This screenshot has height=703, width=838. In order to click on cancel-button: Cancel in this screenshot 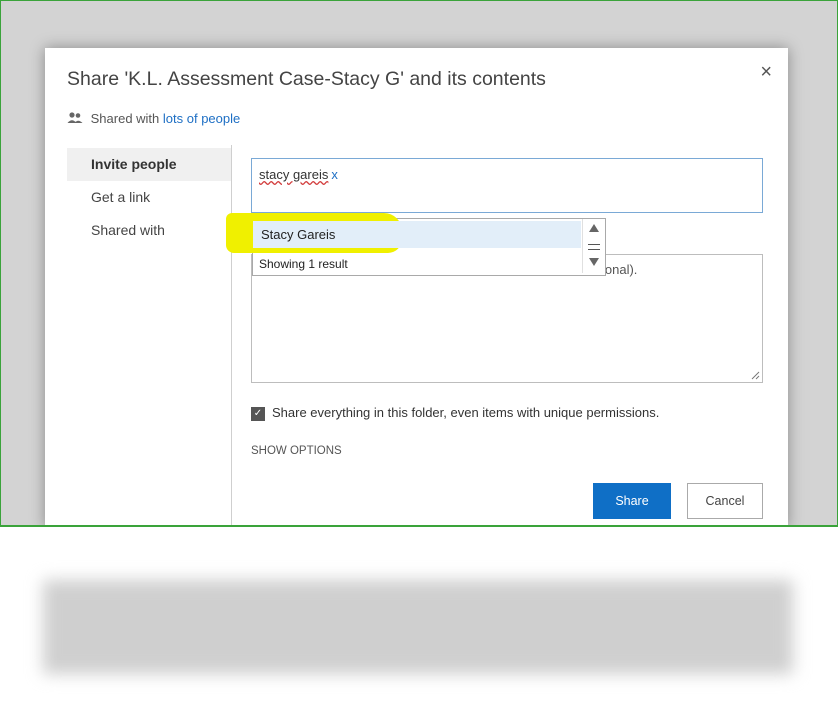, I will do `click(725, 501)`.